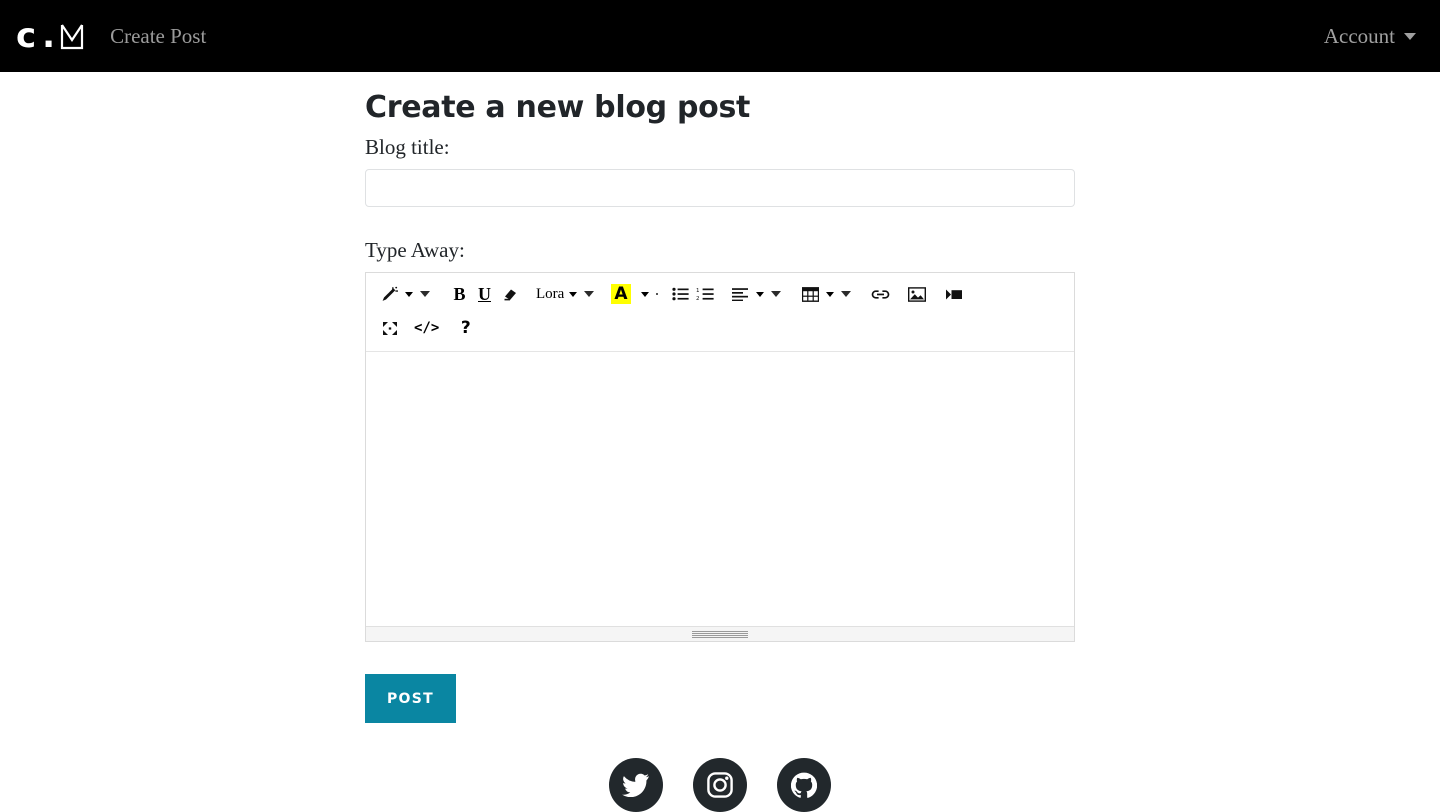 The image size is (1440, 812). Describe the element at coordinates (389, 294) in the screenshot. I see `magic-wand-style-icon` at that location.